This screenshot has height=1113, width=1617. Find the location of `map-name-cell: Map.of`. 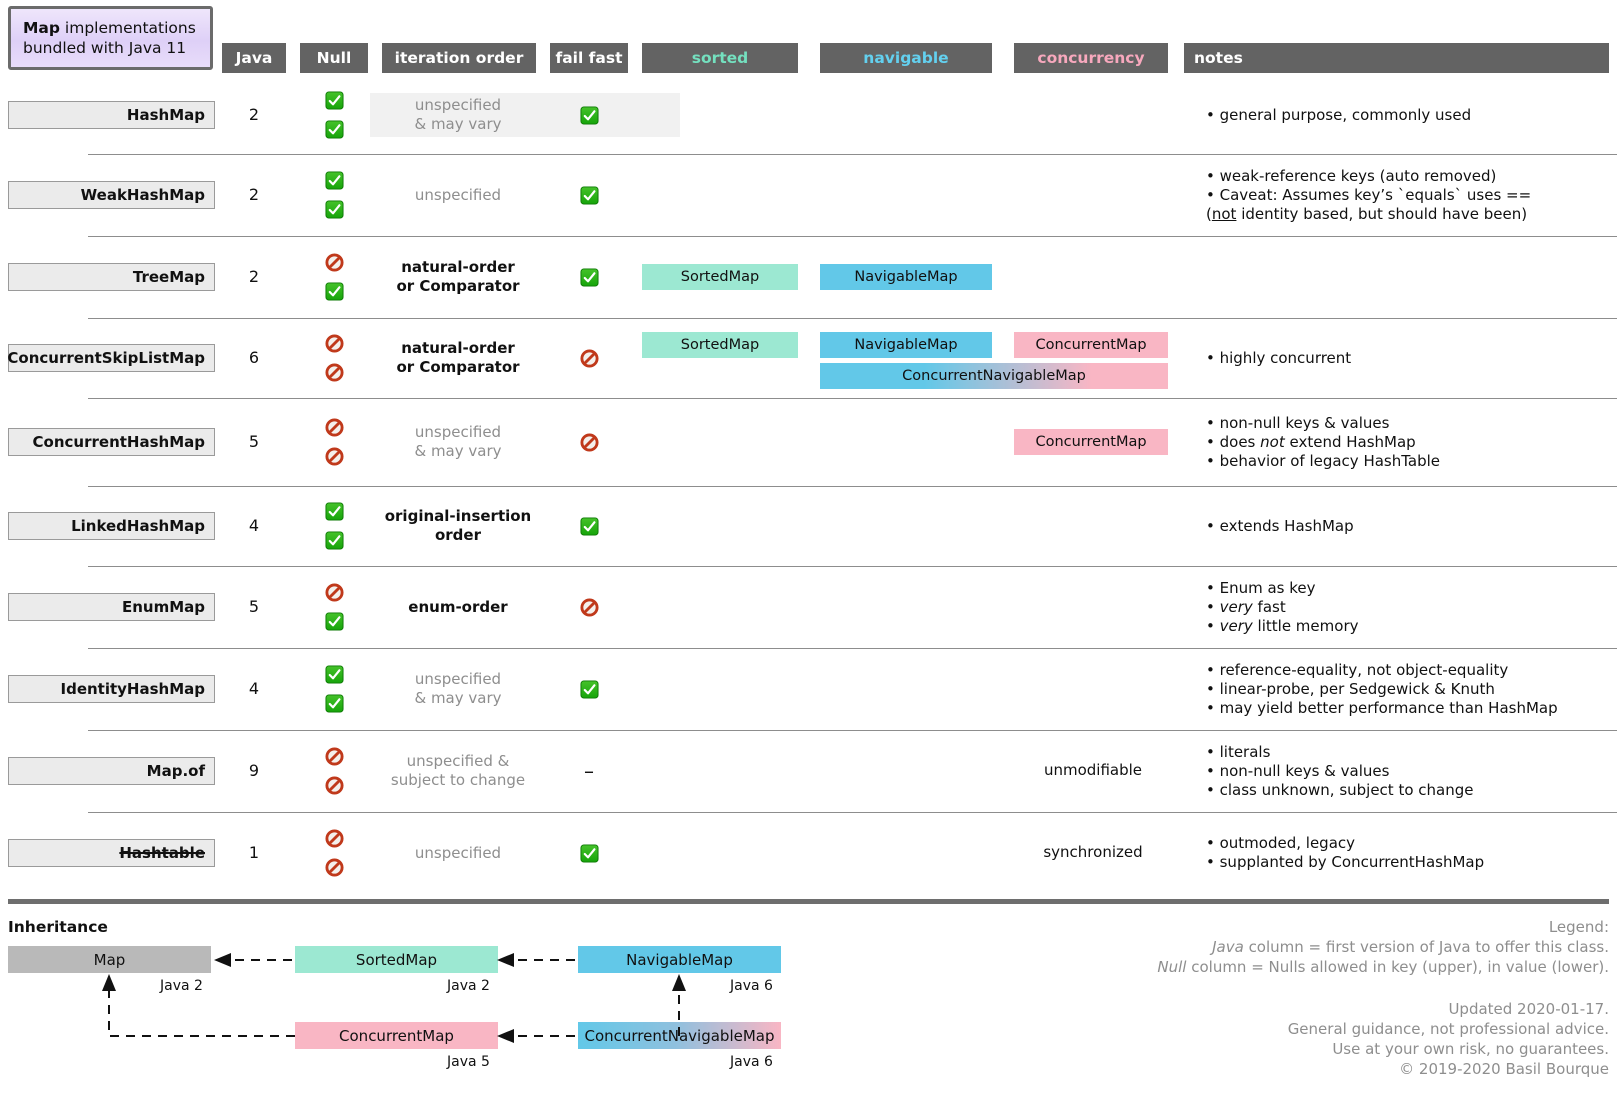

map-name-cell: Map.of is located at coordinates (111, 771).